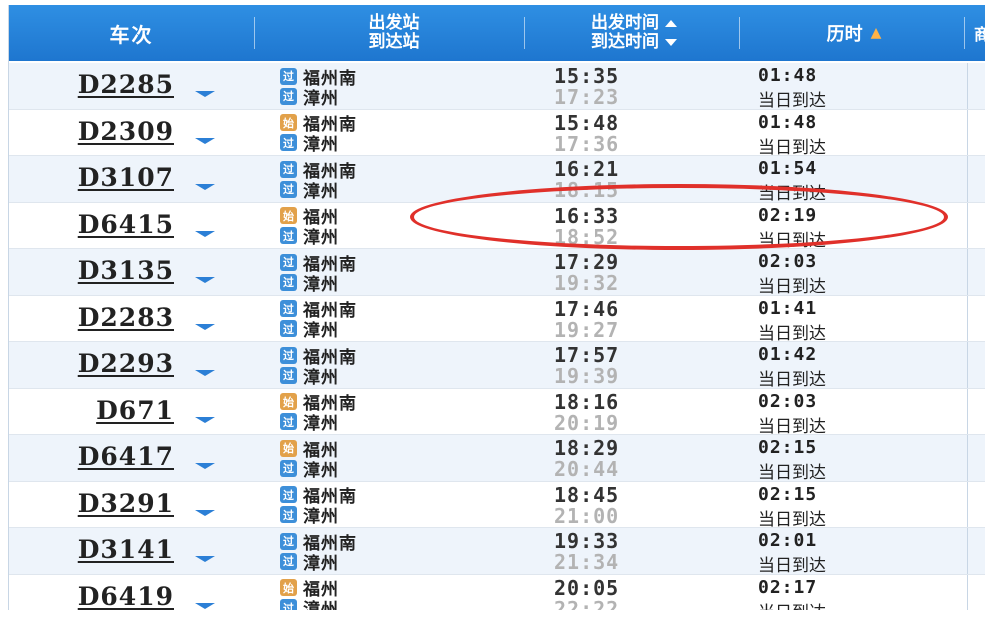  I want to click on table-row: D6415 始 福州 过 漳州 16:33 18:52 02:19 当日到达, so click(497, 226).